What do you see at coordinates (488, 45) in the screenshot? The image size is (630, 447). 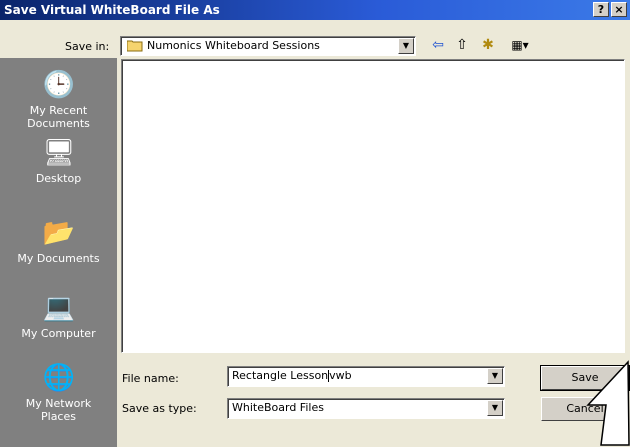 I see `new-folder-icon: ✱` at bounding box center [488, 45].